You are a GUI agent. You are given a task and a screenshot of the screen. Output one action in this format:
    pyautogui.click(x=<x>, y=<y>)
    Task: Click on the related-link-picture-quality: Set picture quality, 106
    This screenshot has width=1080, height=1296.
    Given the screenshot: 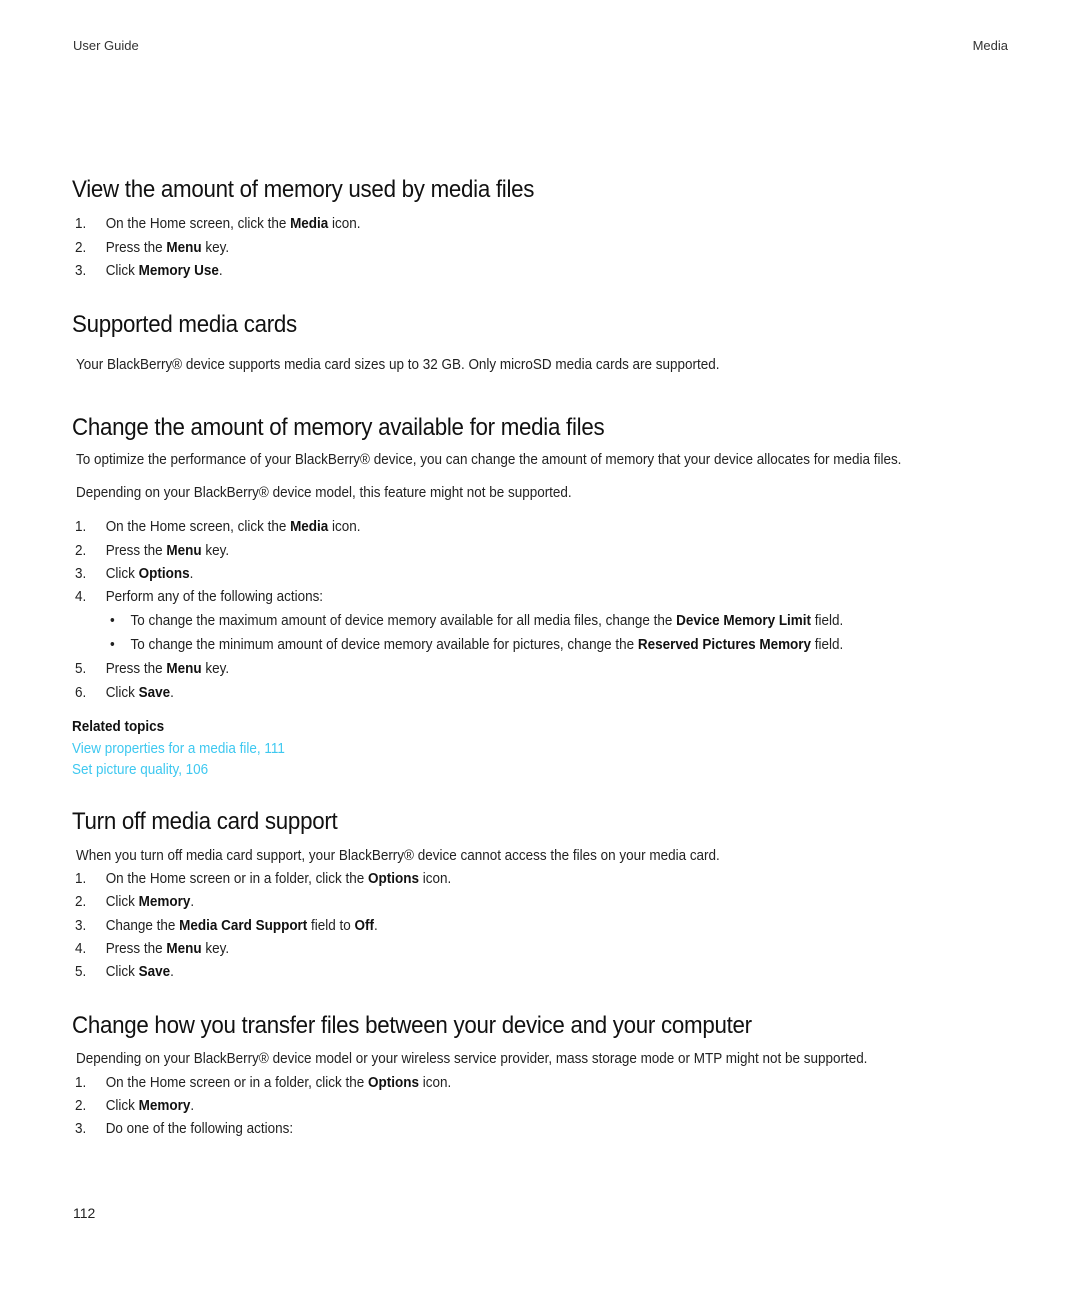 What is the action you would take?
    pyautogui.click(x=140, y=770)
    